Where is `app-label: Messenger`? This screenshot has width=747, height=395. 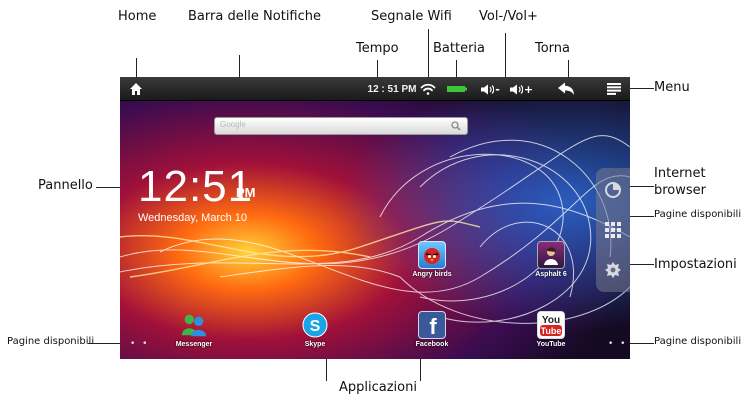
app-label: Messenger is located at coordinates (194, 344).